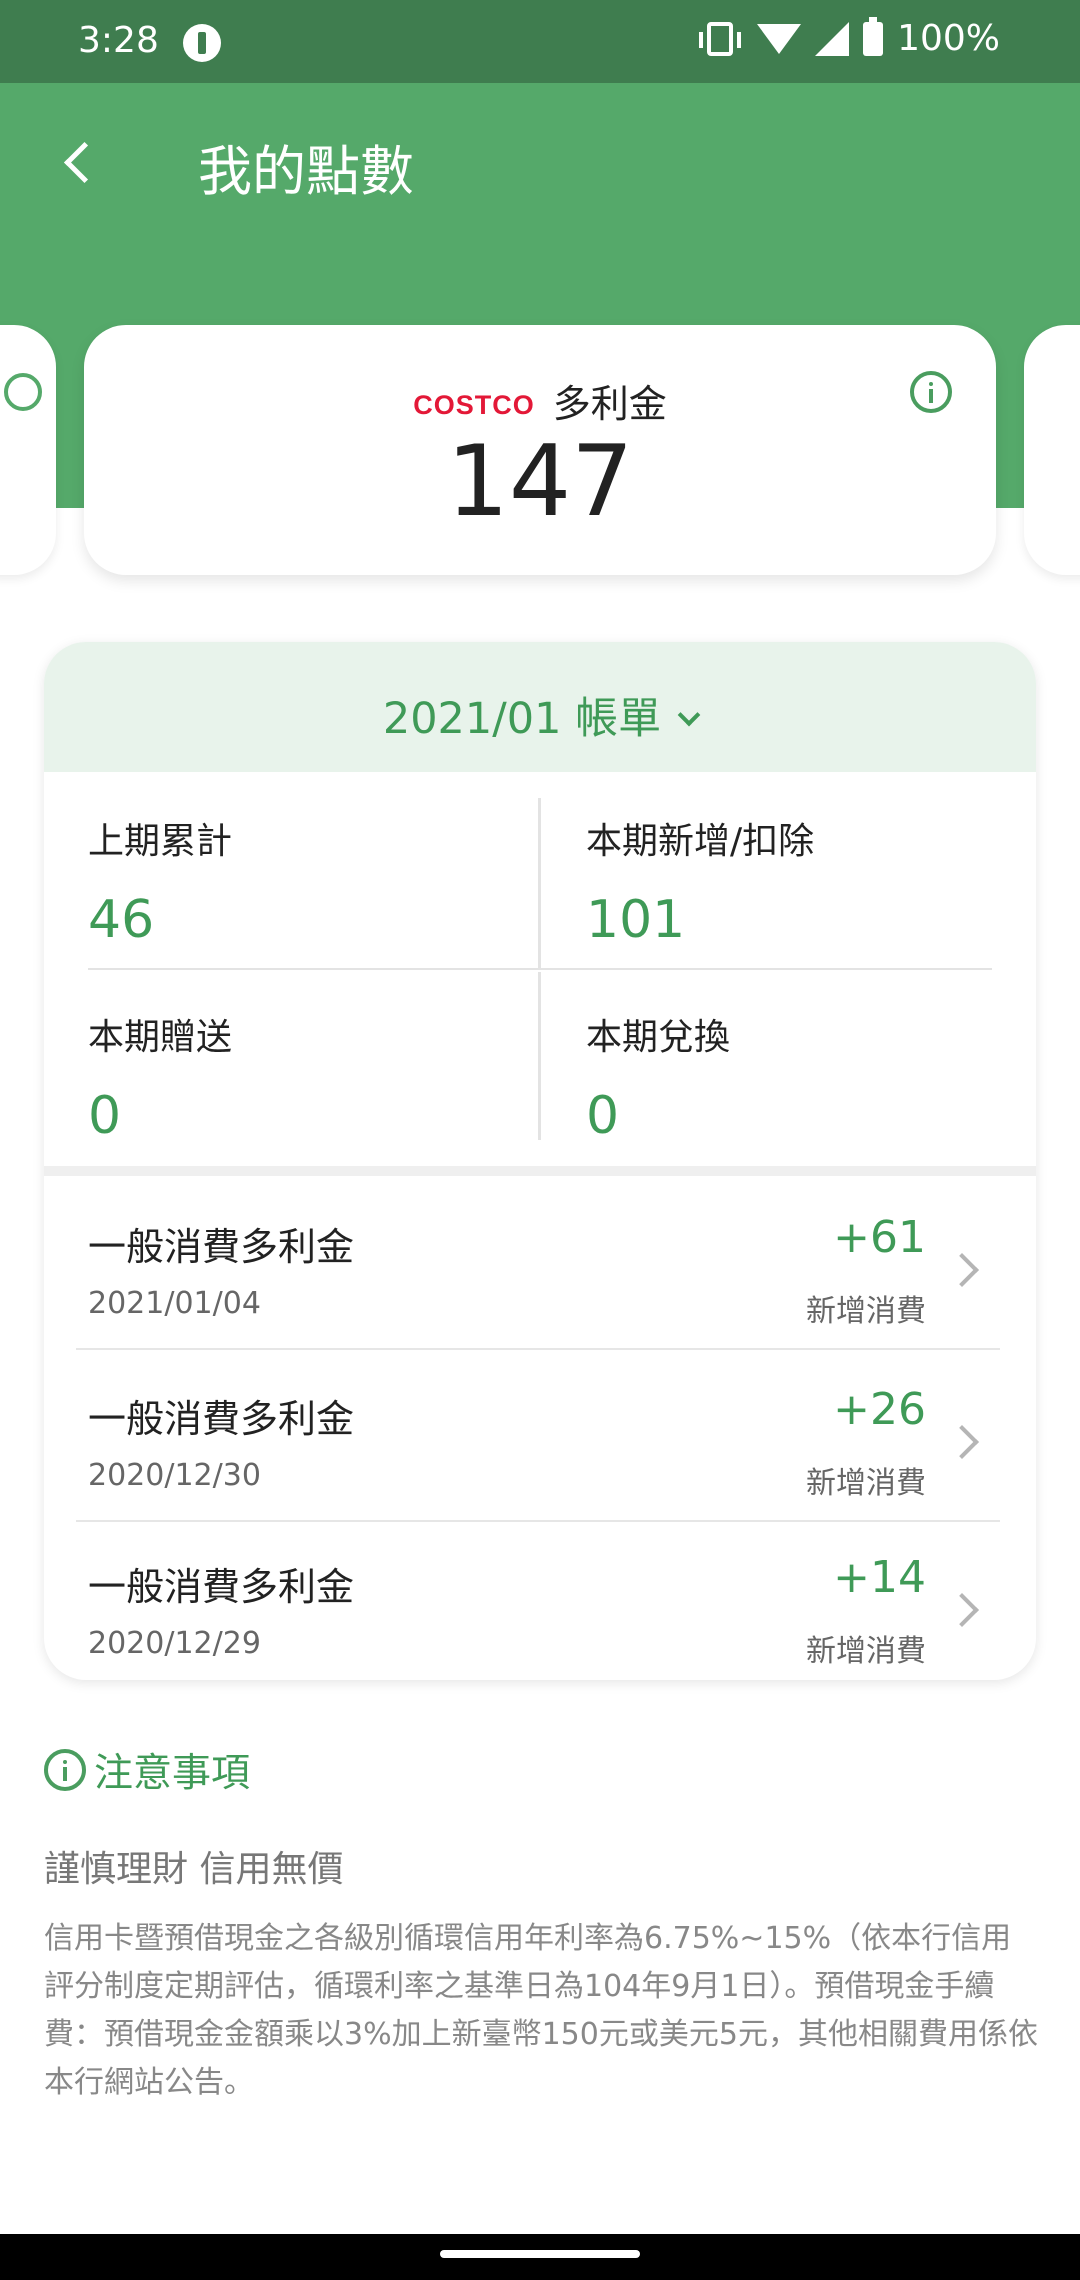  I want to click on transaction-amount: +14, so click(879, 1577).